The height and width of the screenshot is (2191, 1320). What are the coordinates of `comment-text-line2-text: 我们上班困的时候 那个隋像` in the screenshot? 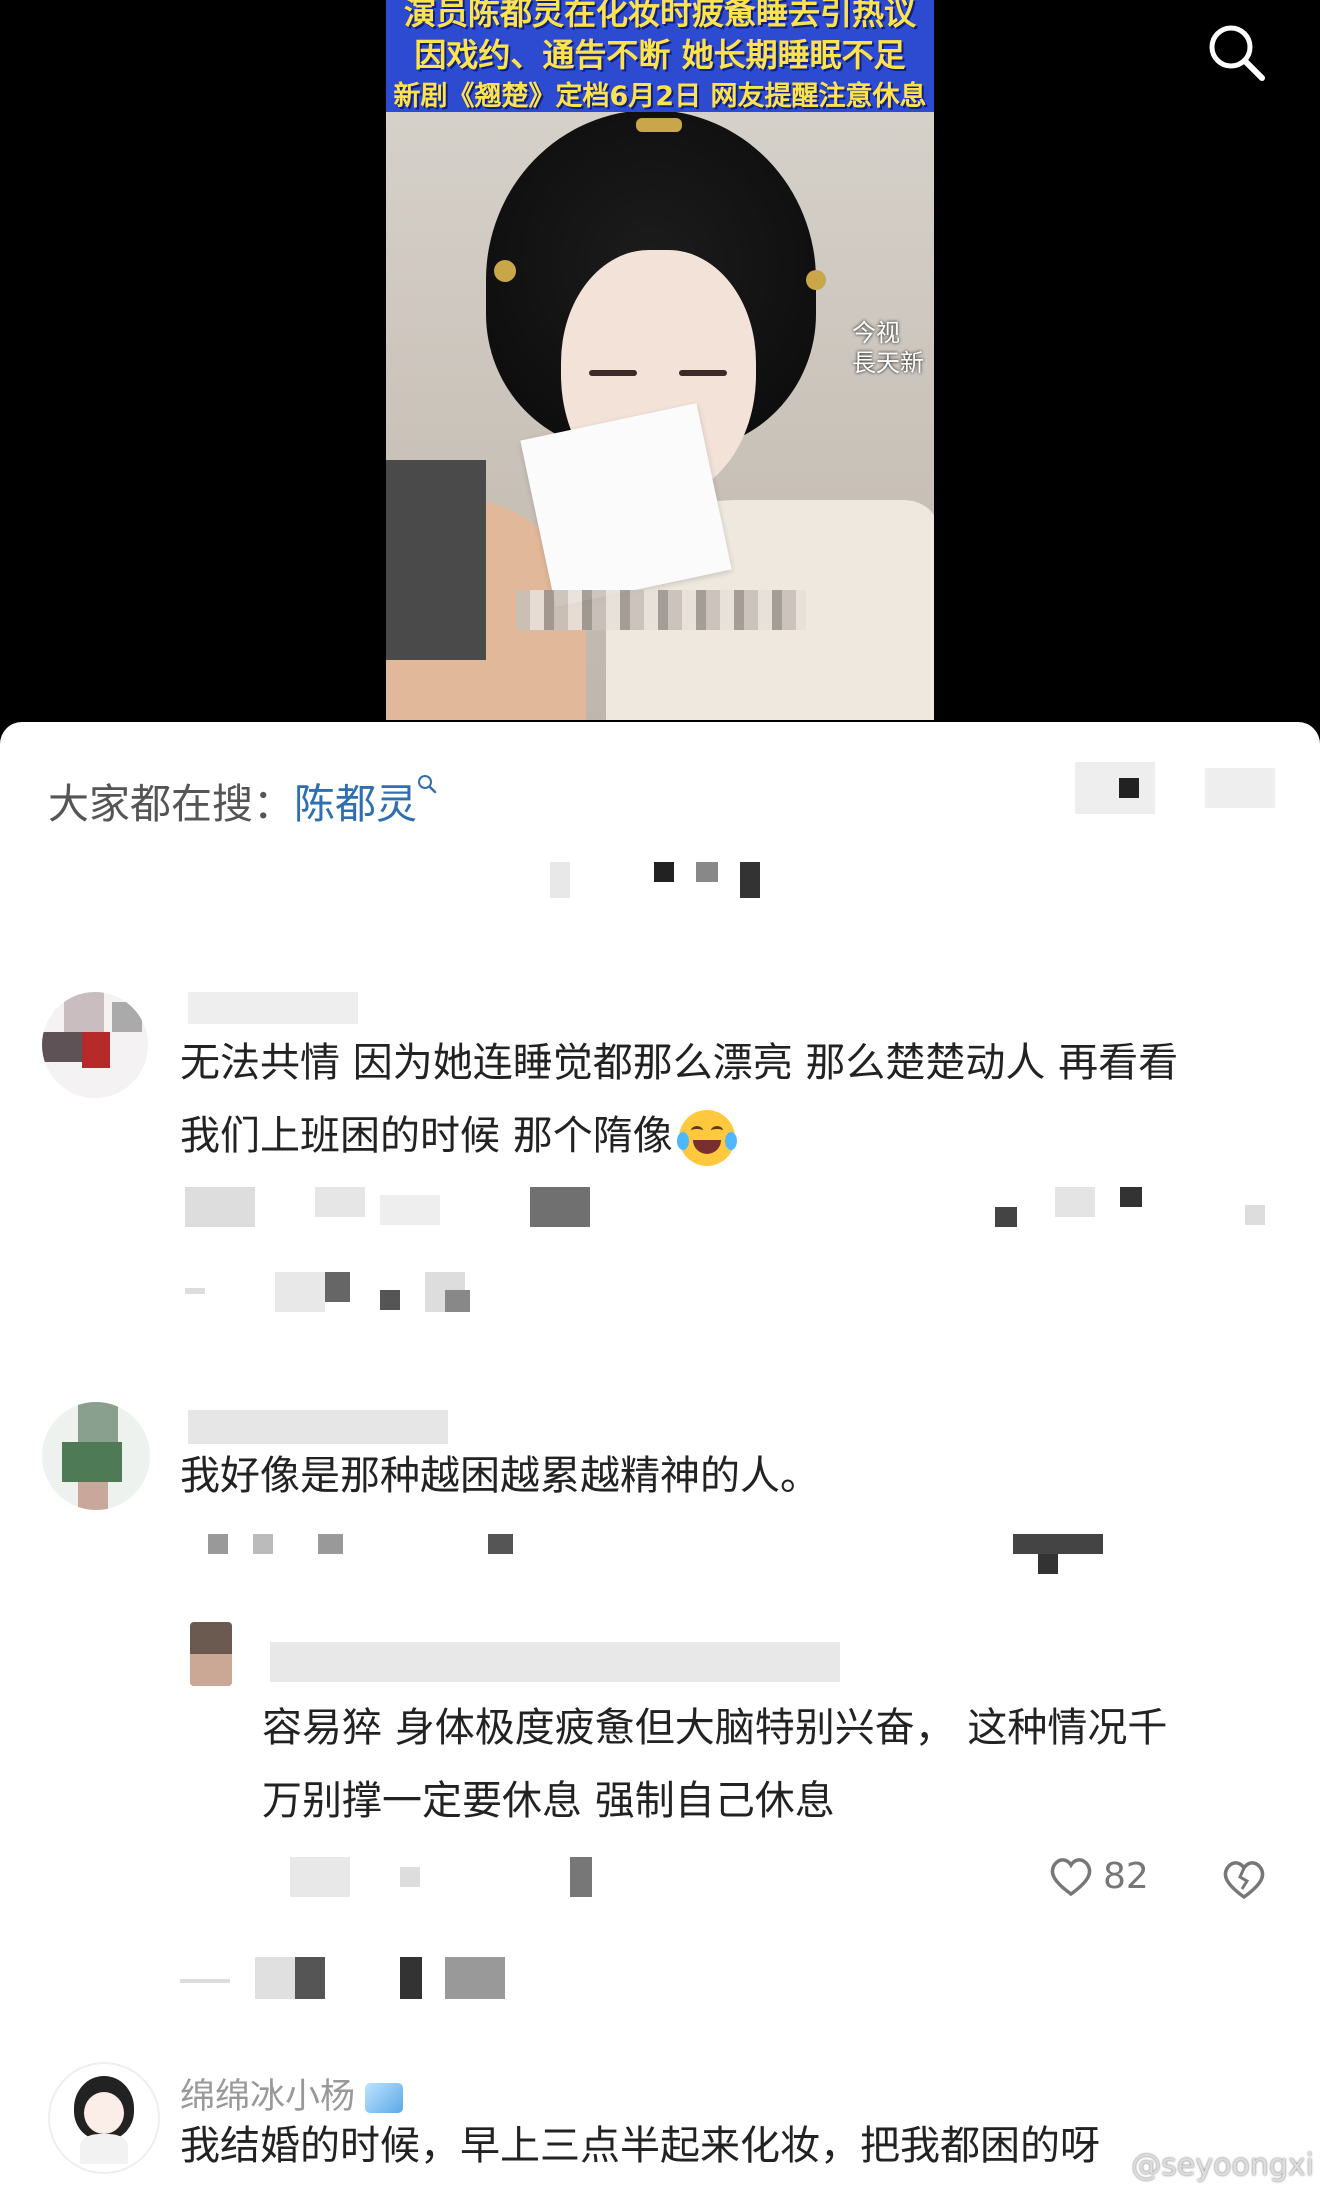 It's located at (426, 1136).